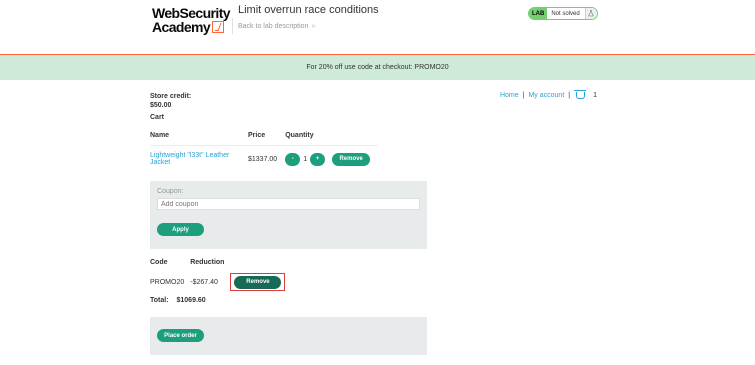 This screenshot has height=365, width=755. What do you see at coordinates (293, 159) in the screenshot?
I see `decrease-quantity-button: -` at bounding box center [293, 159].